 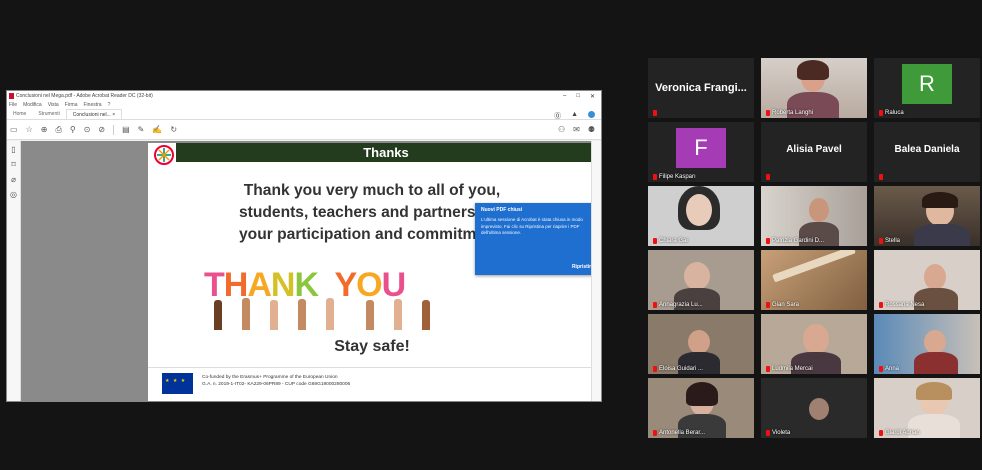 I want to click on participant-tile: Balea Daniela, so click(x=927, y=152).